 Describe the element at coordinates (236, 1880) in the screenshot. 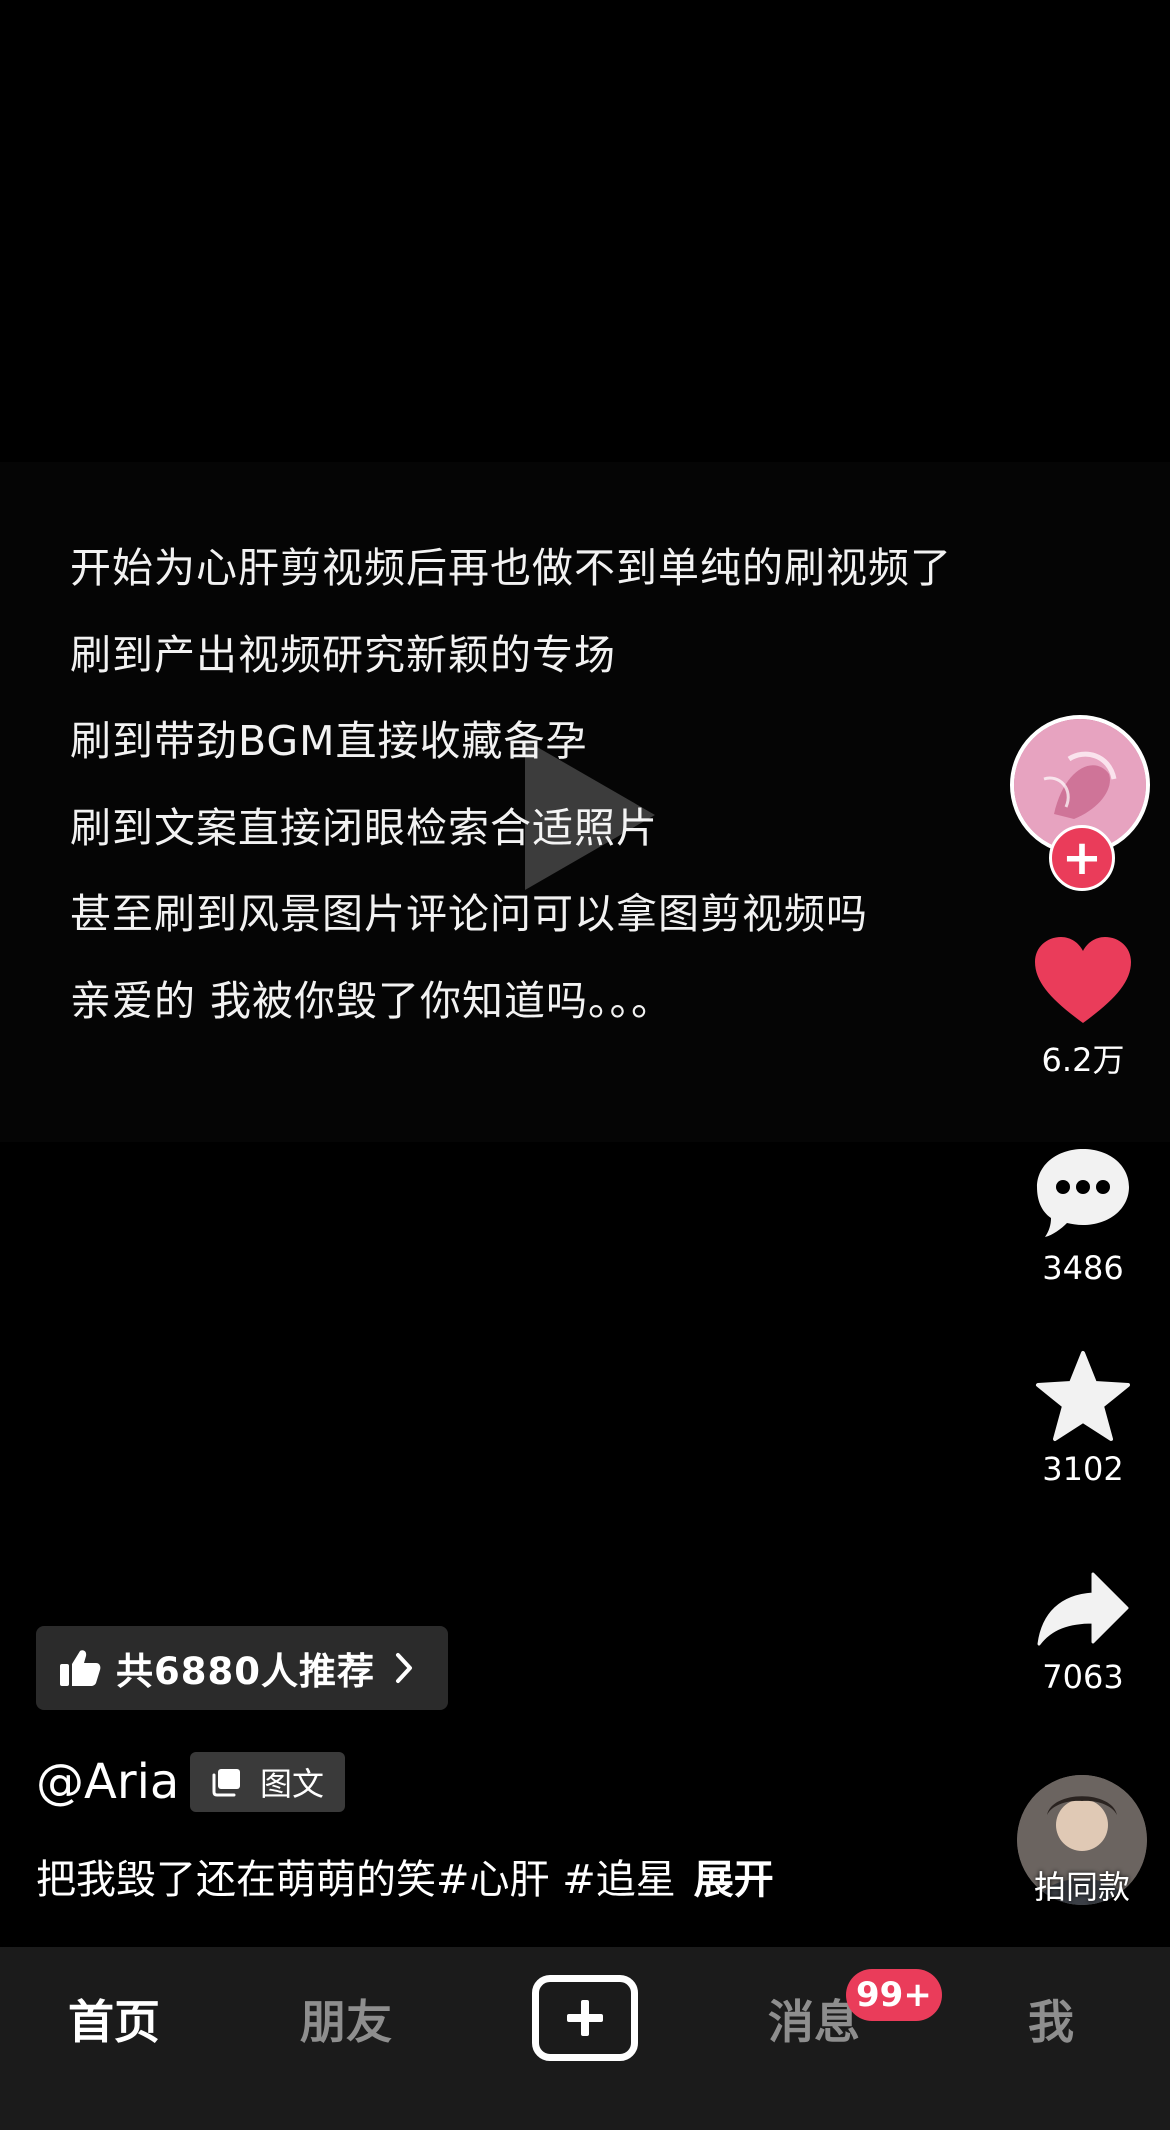

I see `description-text: 把我毁了还在萌萌的笑` at that location.